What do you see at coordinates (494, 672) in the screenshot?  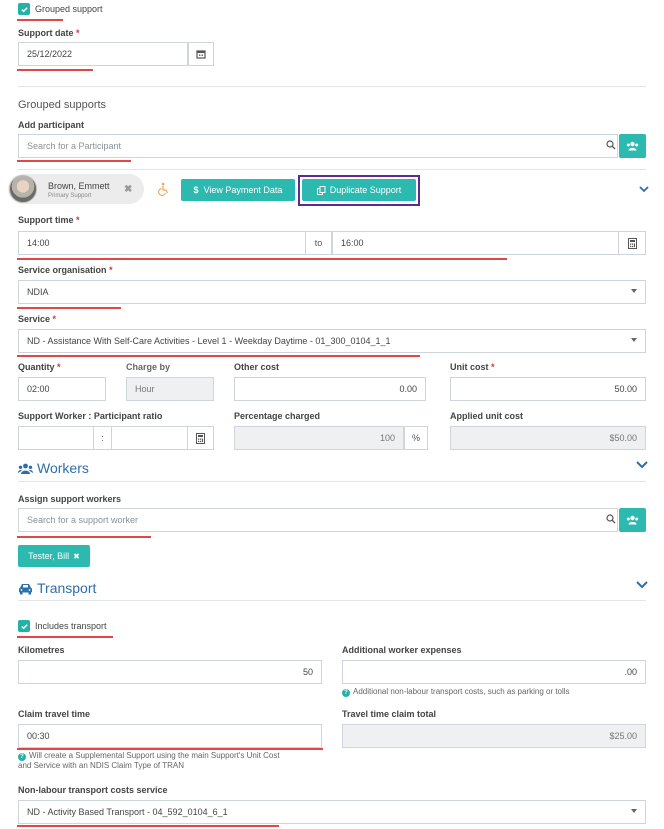 I see `additional-expenses-input: .00` at bounding box center [494, 672].